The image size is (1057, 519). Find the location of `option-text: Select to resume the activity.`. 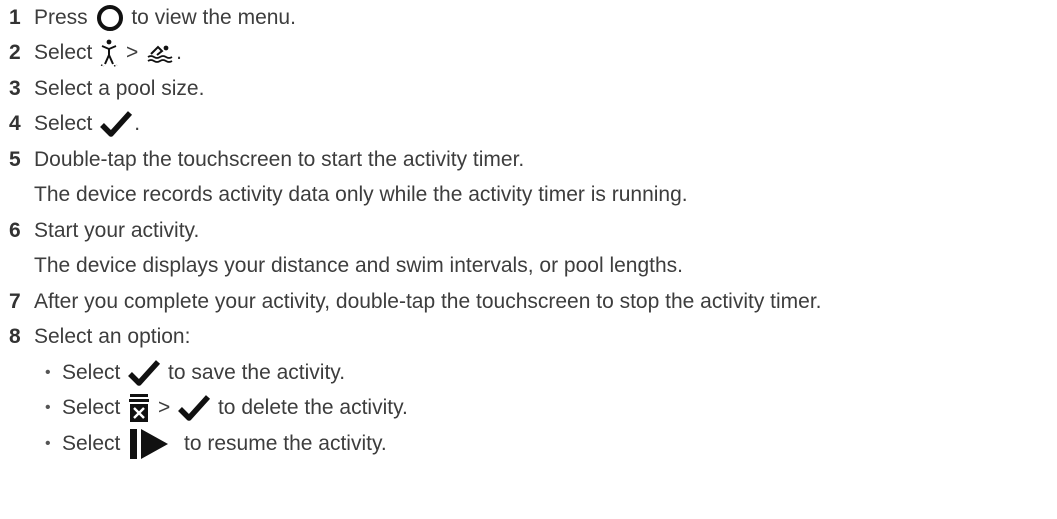

option-text: Select to resume the activity. is located at coordinates (224, 444).